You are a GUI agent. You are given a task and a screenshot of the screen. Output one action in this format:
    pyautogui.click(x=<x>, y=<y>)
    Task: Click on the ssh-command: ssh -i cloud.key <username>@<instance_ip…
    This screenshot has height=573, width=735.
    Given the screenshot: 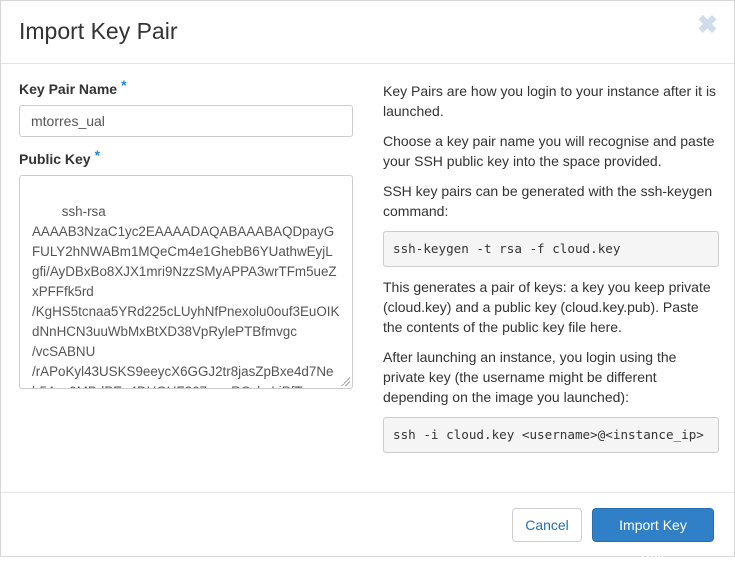 What is the action you would take?
    pyautogui.click(x=551, y=435)
    